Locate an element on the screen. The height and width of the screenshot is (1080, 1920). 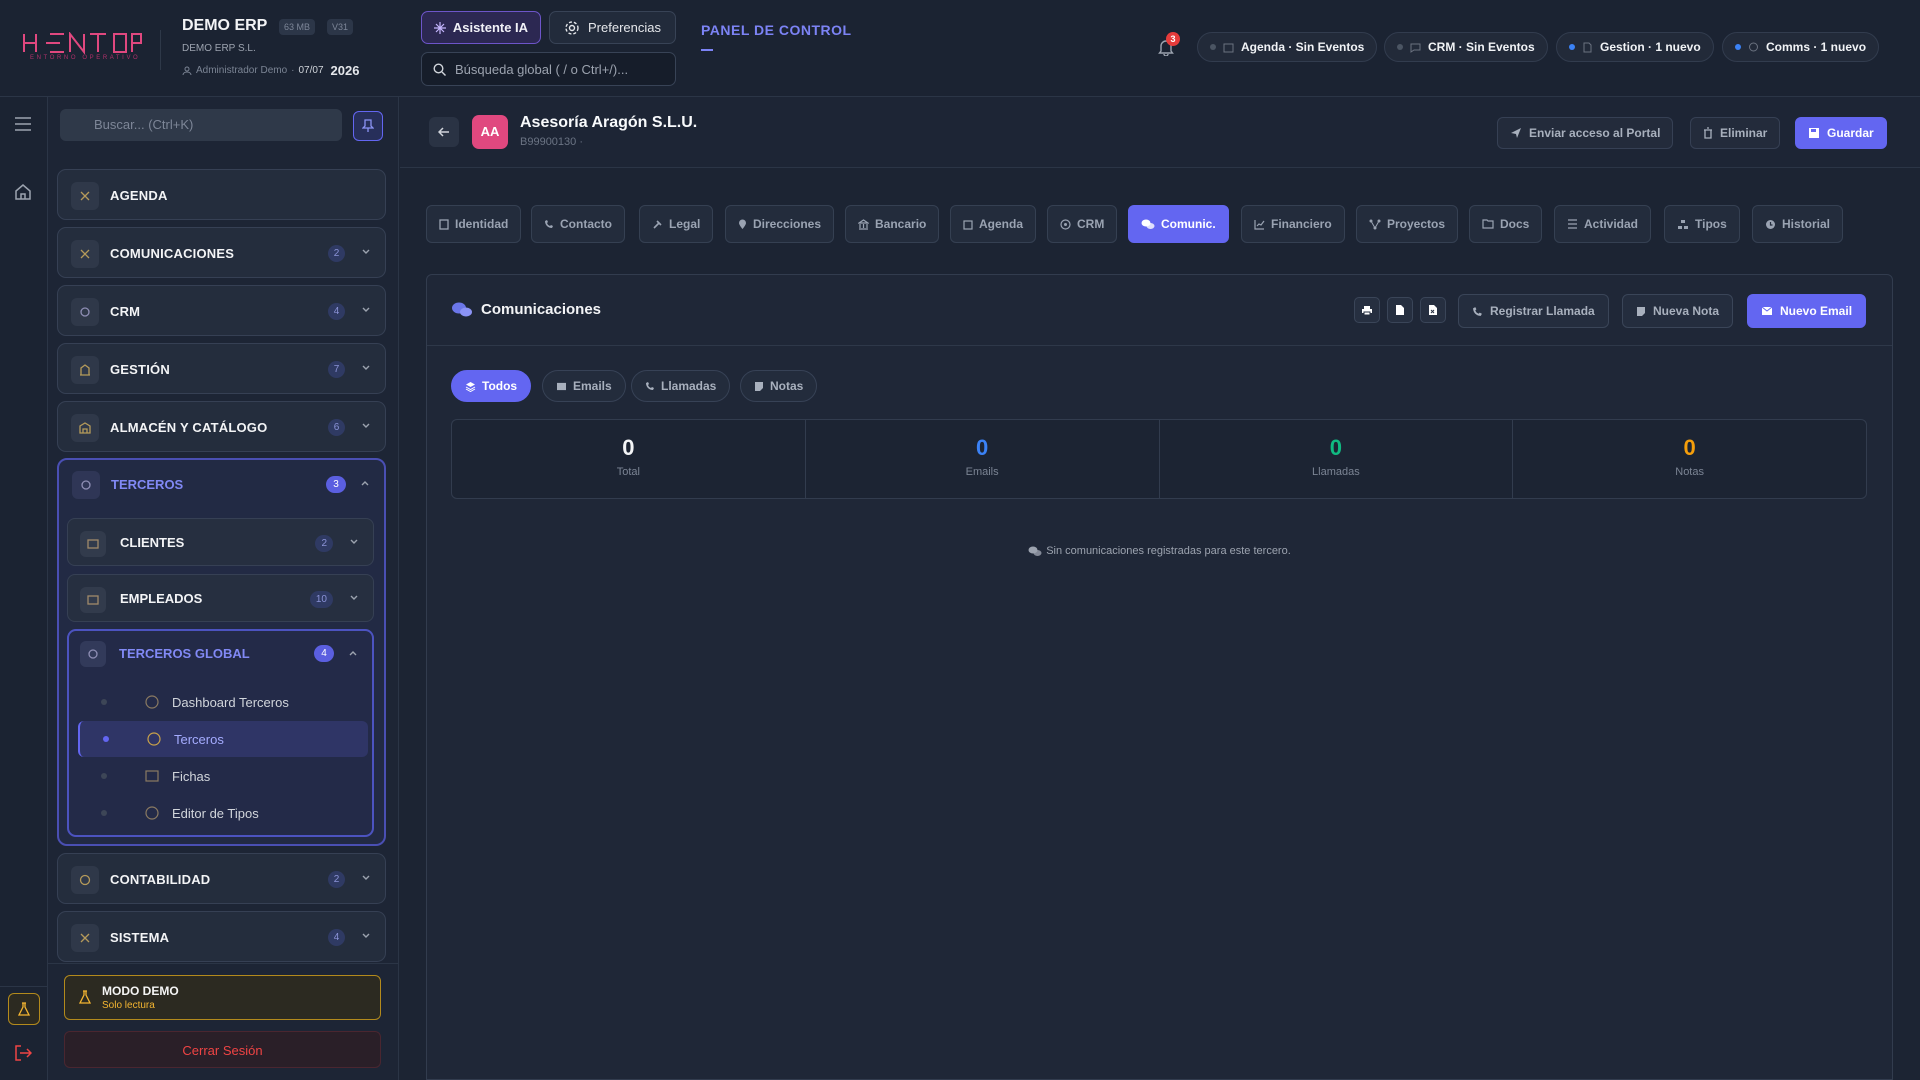
sidebar-module-terceros-header: TERCEROS 3 is located at coordinates (221, 485).